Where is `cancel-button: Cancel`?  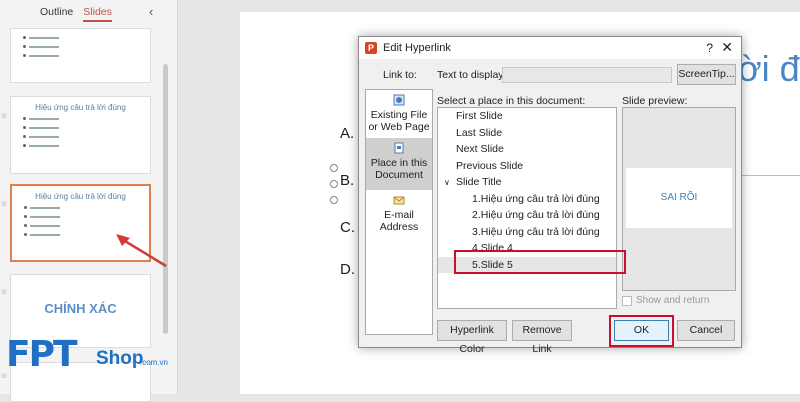 cancel-button: Cancel is located at coordinates (706, 330).